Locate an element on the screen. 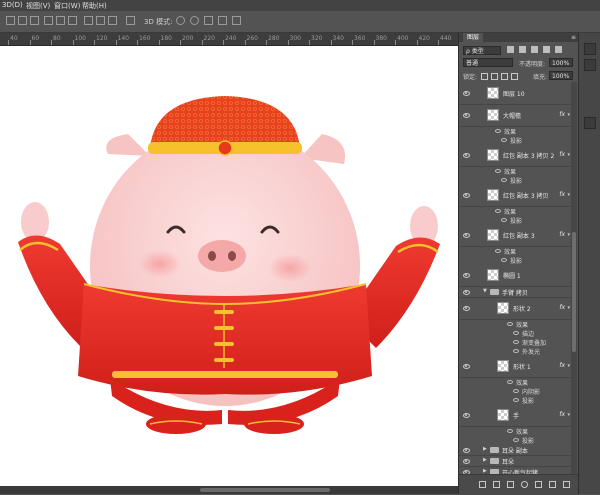 This screenshot has width=600, height=495. blend-mode-select: 普通 is located at coordinates (488, 62).